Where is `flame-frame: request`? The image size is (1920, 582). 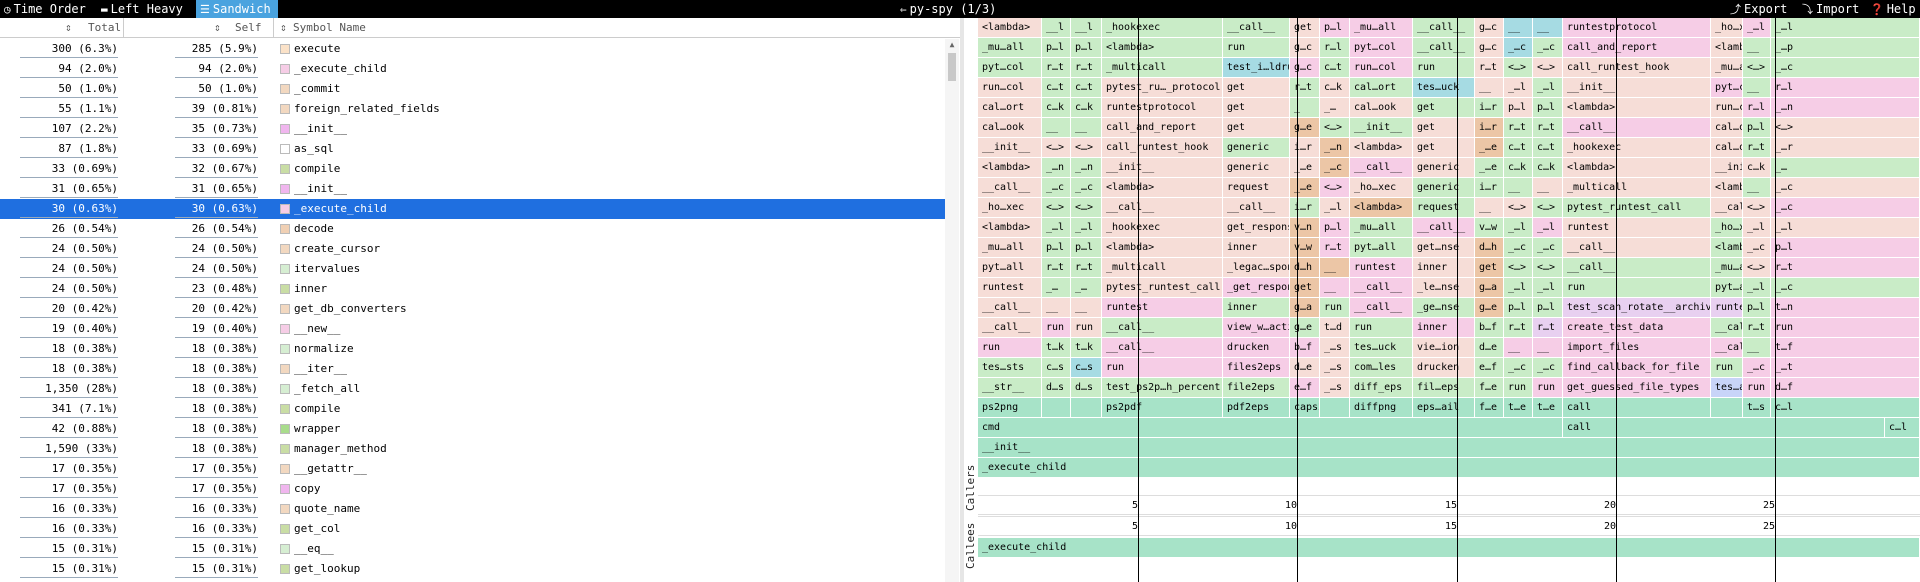
flame-frame: request is located at coordinates (1443, 207).